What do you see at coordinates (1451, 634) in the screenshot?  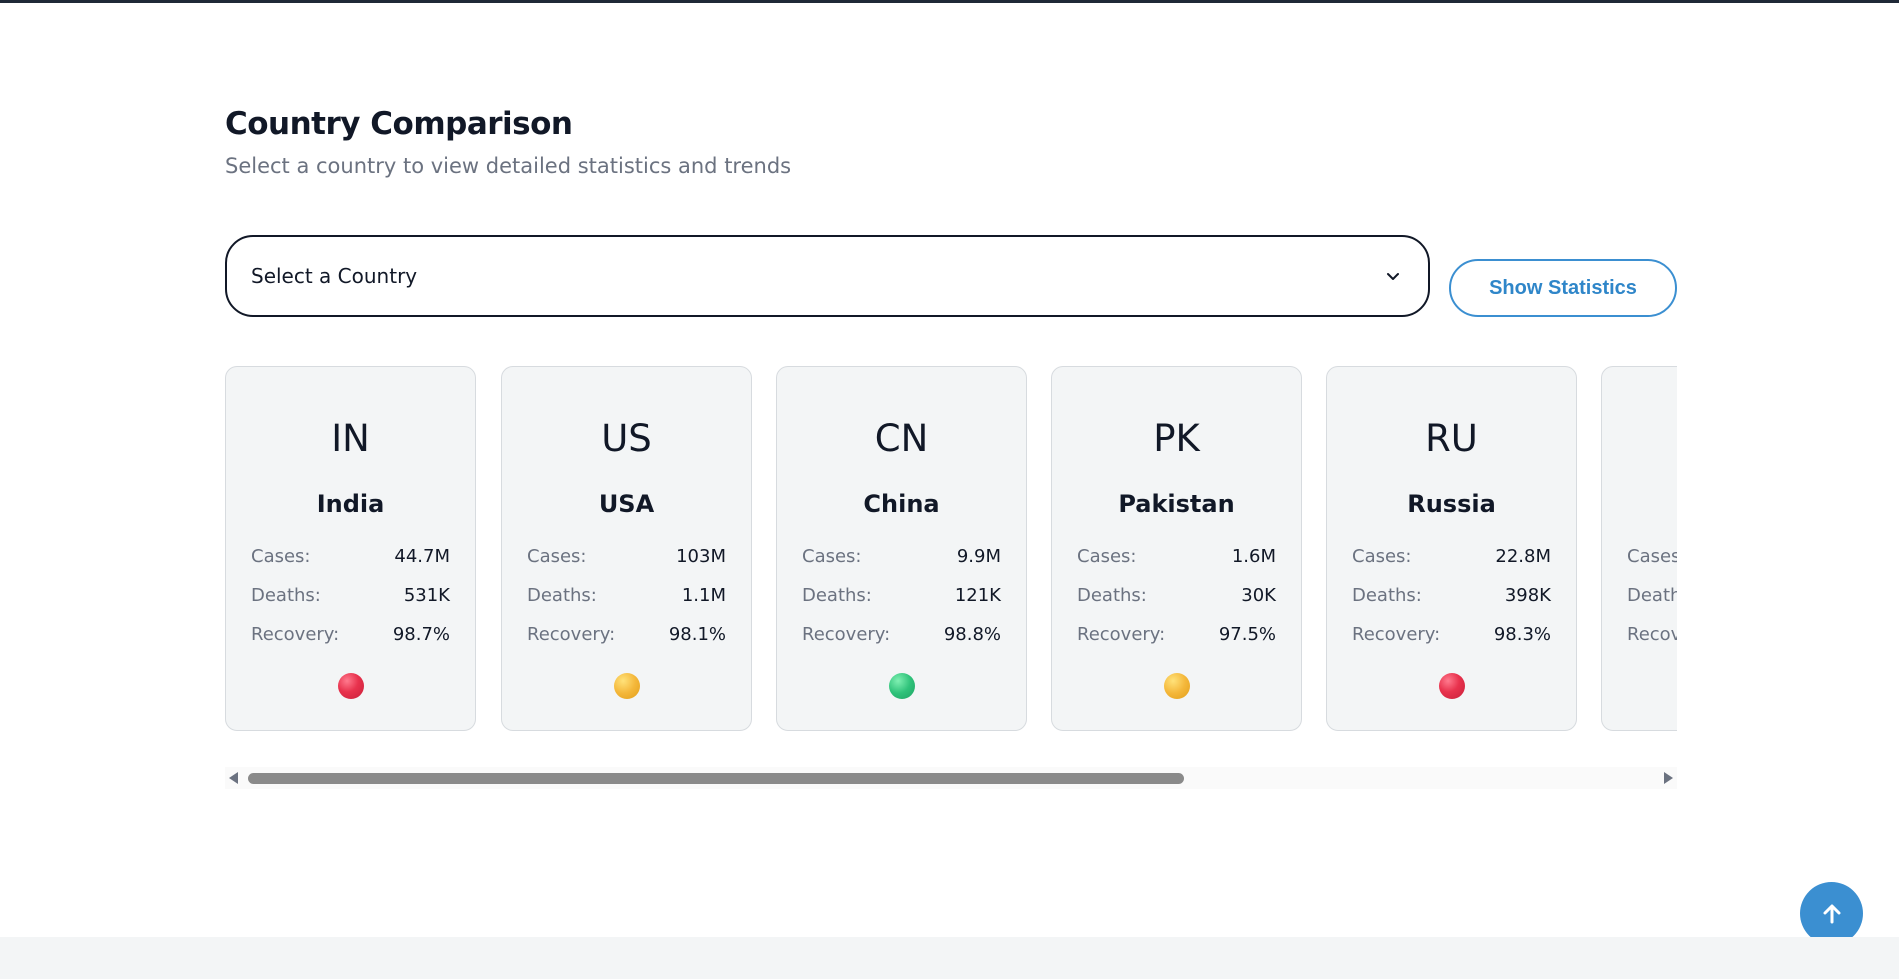 I see `recovery-row: Recovery: 98.3%` at bounding box center [1451, 634].